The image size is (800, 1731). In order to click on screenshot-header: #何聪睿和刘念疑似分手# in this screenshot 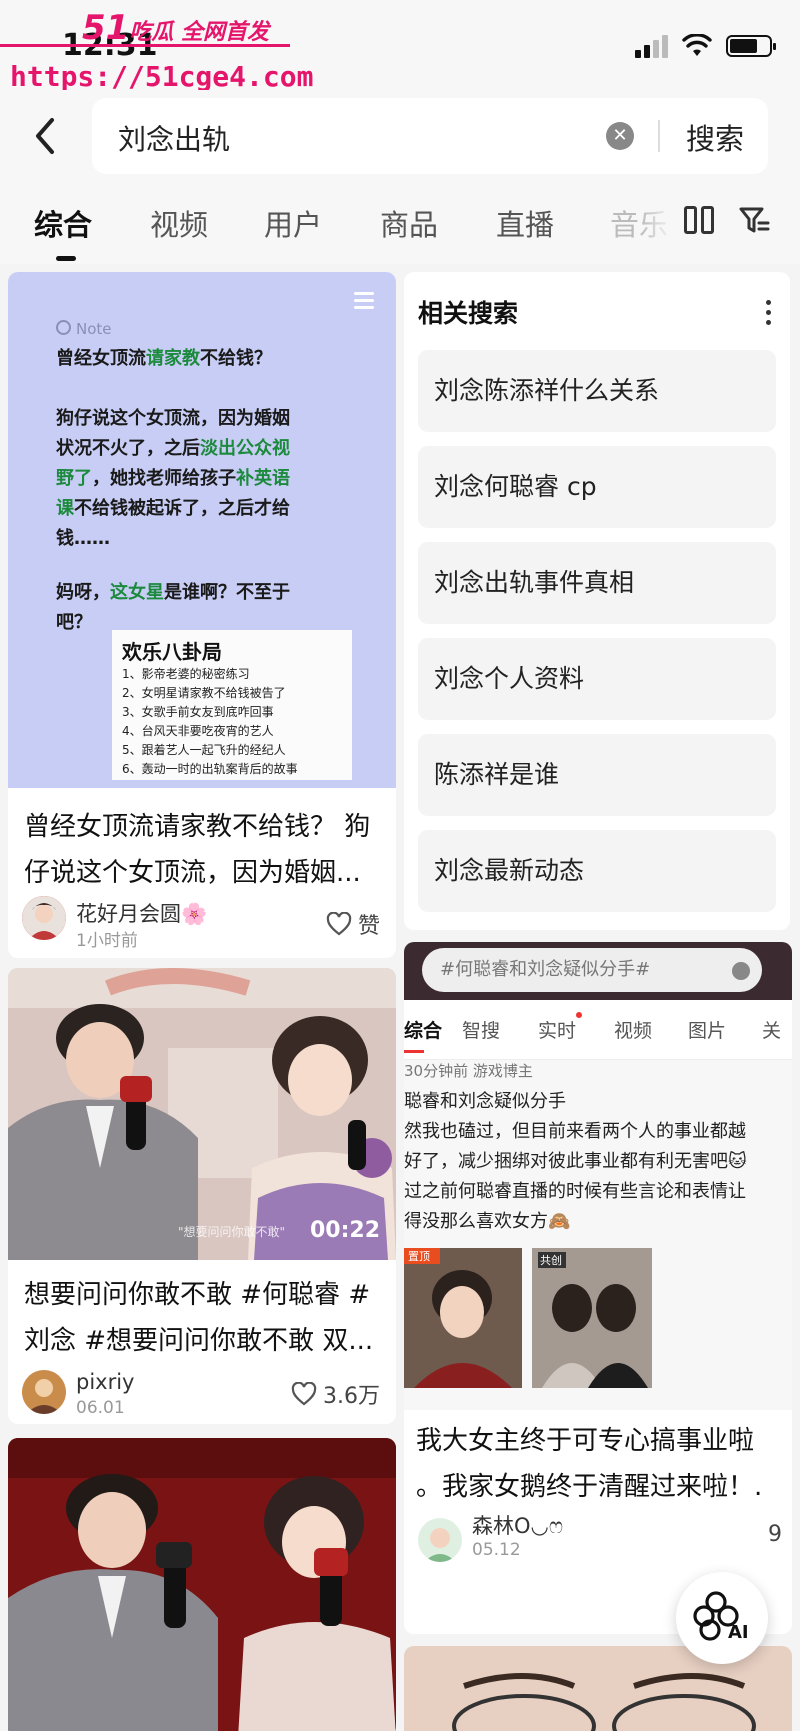, I will do `click(598, 971)`.